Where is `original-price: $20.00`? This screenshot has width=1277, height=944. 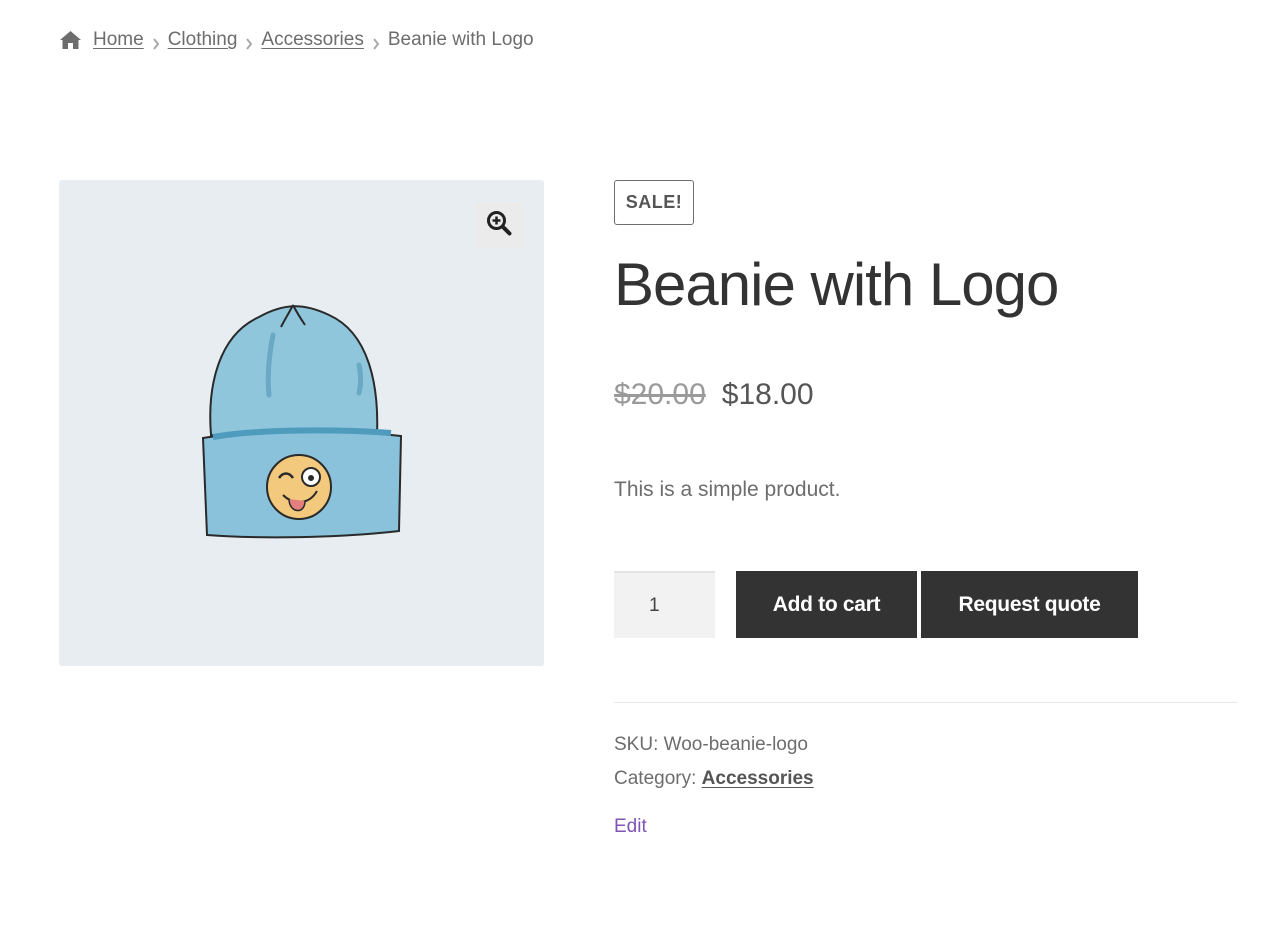
original-price: $20.00 is located at coordinates (660, 394).